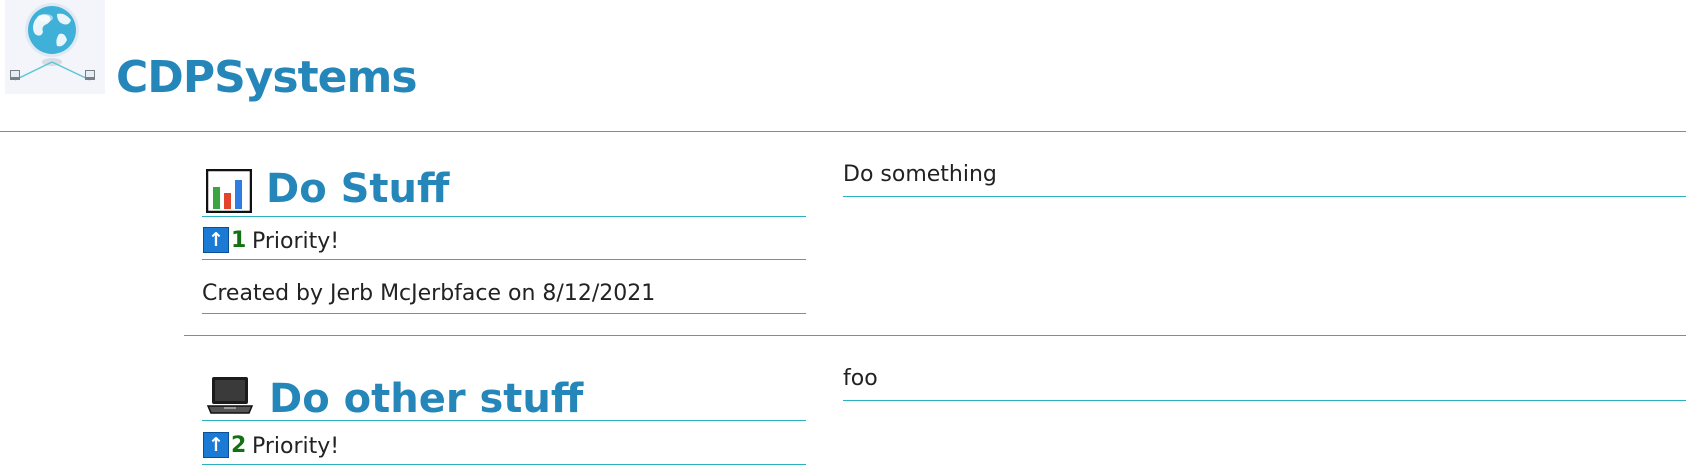 Image resolution: width=1686 pixels, height=476 pixels. I want to click on task-description: foo, so click(860, 378).